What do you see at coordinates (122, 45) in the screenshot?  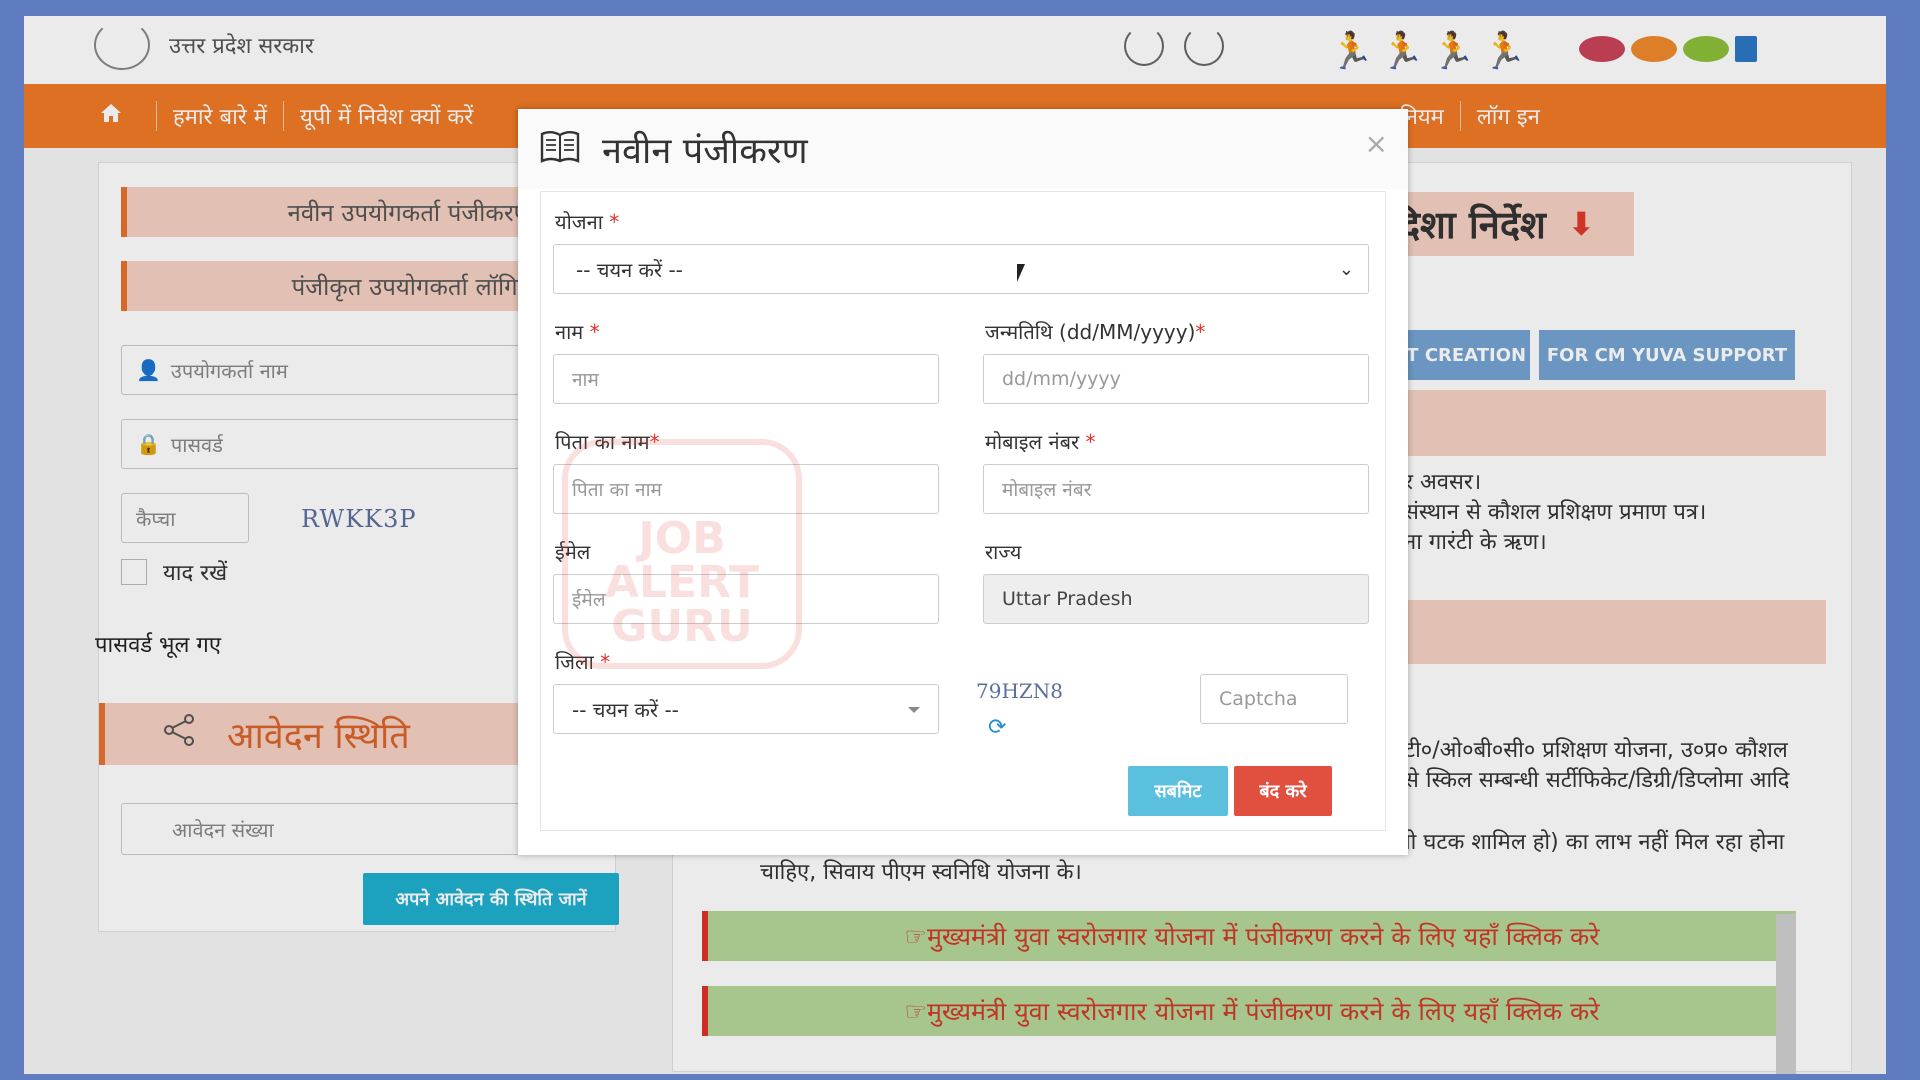 I see `state-emblem-icon` at bounding box center [122, 45].